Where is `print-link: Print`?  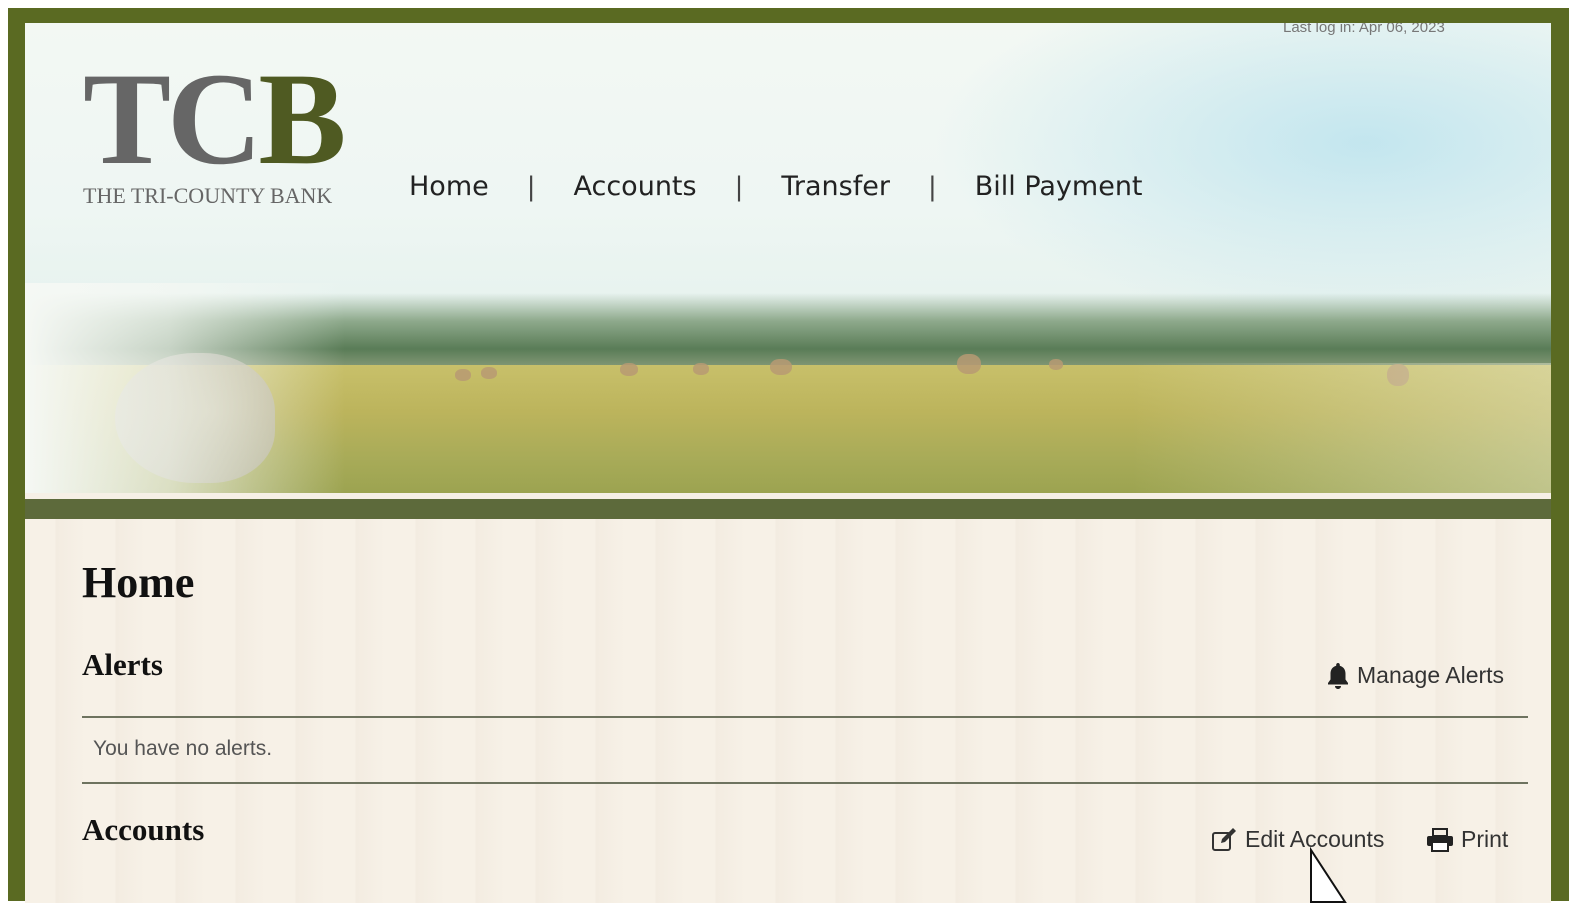
print-link: Print is located at coordinates (1466, 839).